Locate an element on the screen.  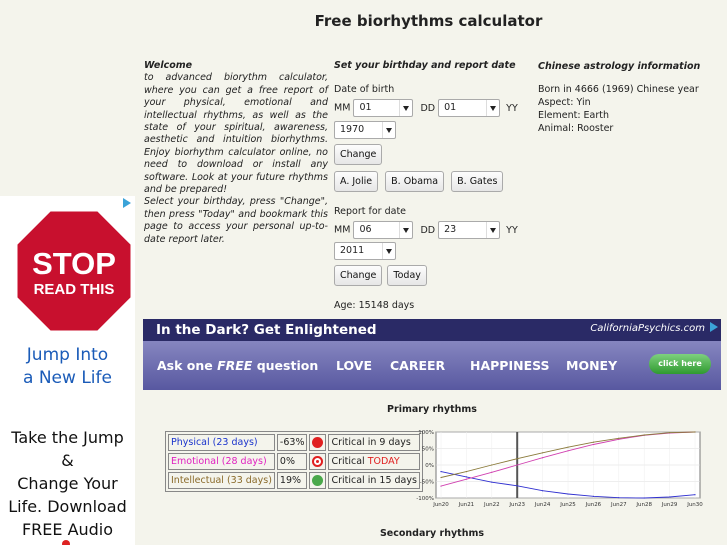
report-year-select: 2011 is located at coordinates (365, 251).